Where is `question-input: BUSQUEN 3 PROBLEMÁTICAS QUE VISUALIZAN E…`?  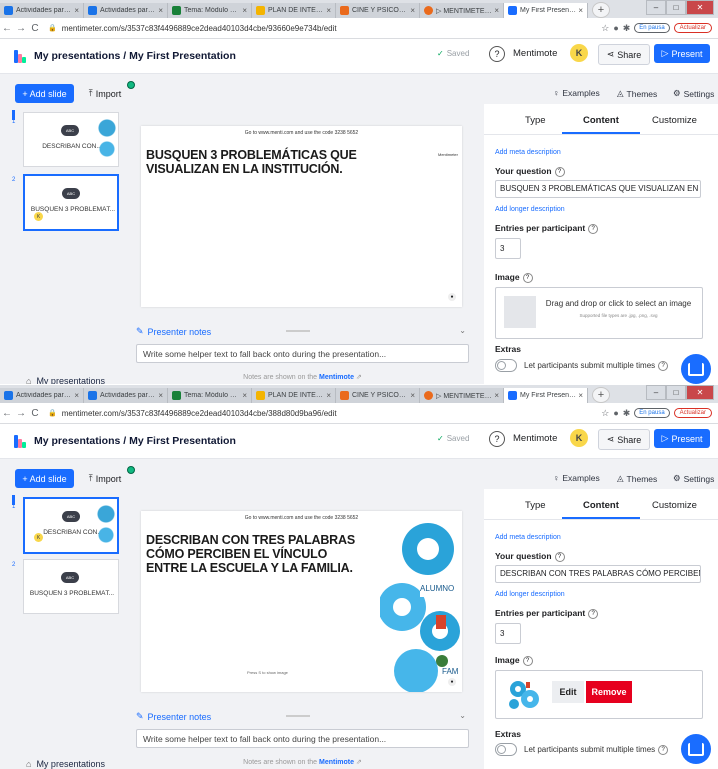
question-input: BUSQUEN 3 PROBLEMÁTICAS QUE VISUALIZAN E… is located at coordinates (598, 189).